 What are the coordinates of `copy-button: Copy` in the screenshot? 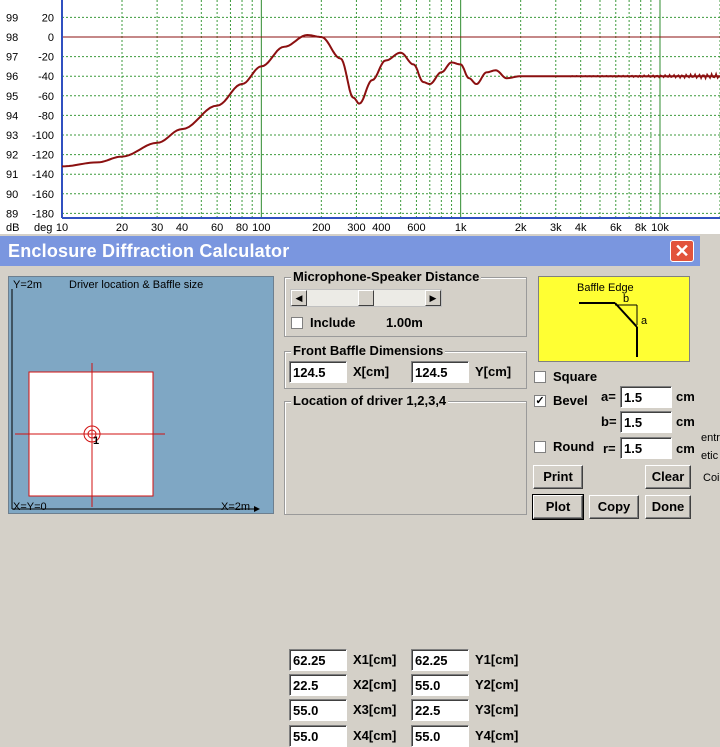 It's located at (614, 507).